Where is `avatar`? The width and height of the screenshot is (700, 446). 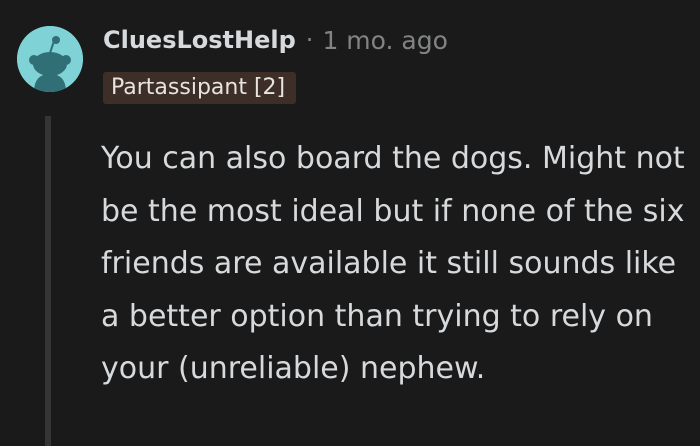
avatar is located at coordinates (50, 59).